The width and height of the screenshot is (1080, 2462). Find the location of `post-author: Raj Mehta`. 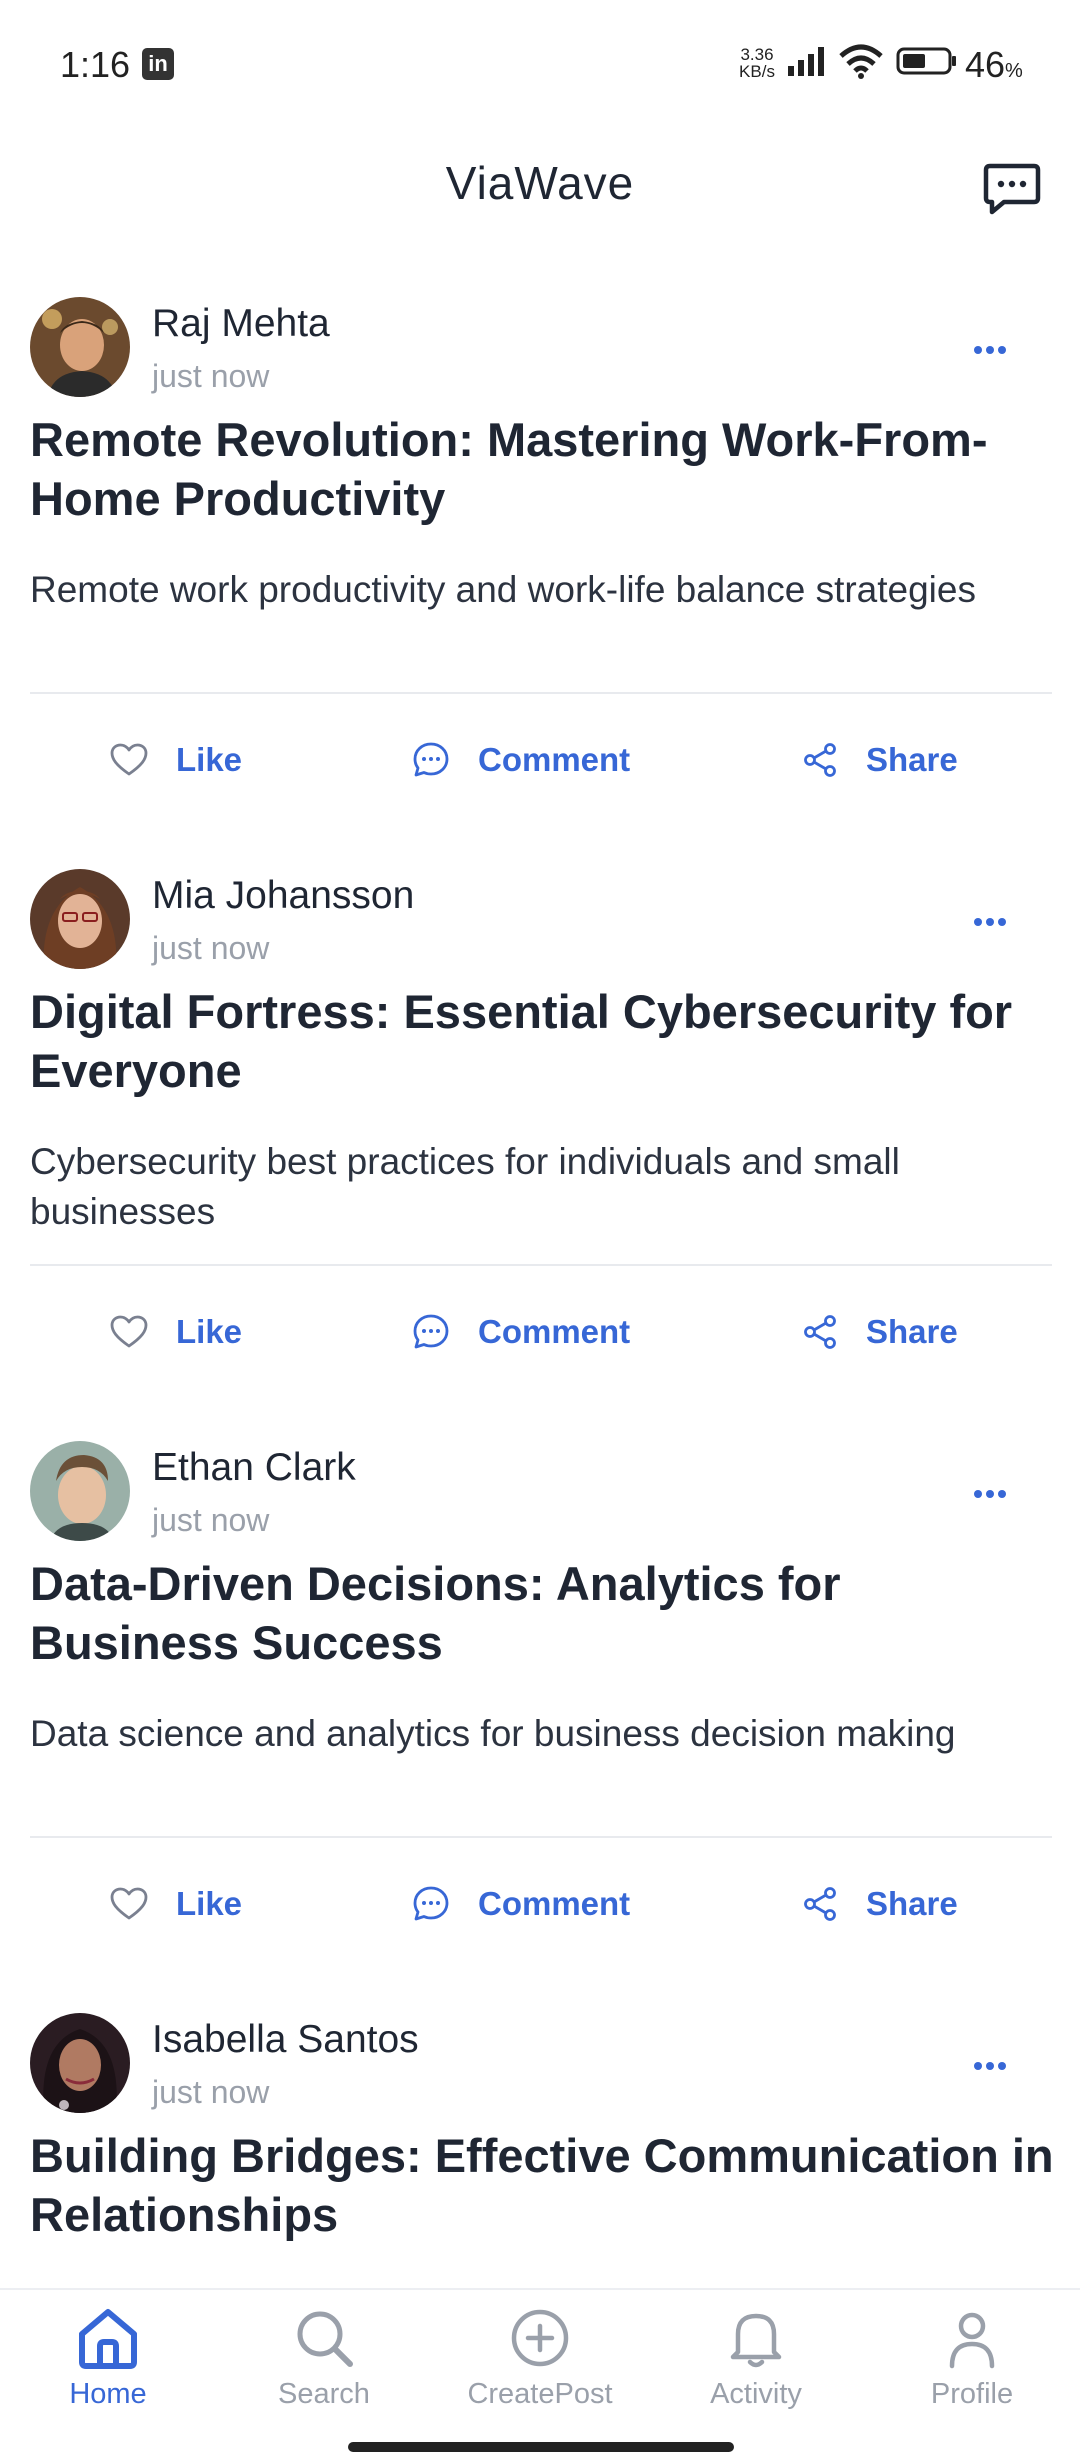

post-author: Raj Mehta is located at coordinates (241, 324).